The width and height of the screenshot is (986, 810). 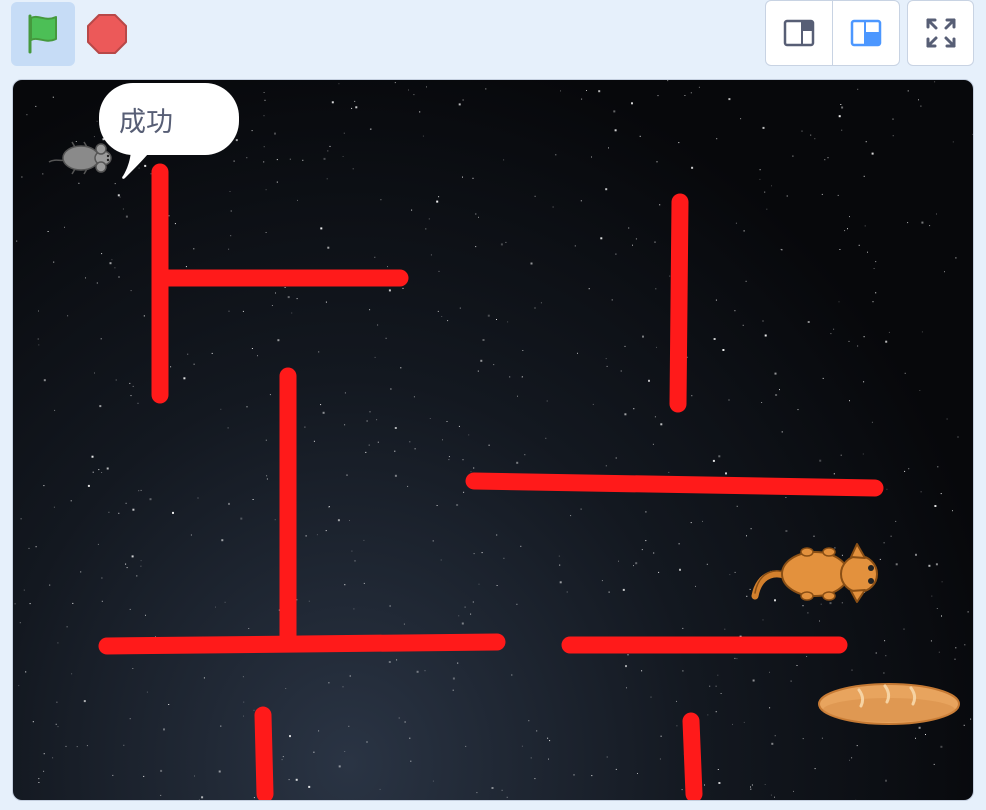 I want to click on small-stage-button, so click(x=799, y=33).